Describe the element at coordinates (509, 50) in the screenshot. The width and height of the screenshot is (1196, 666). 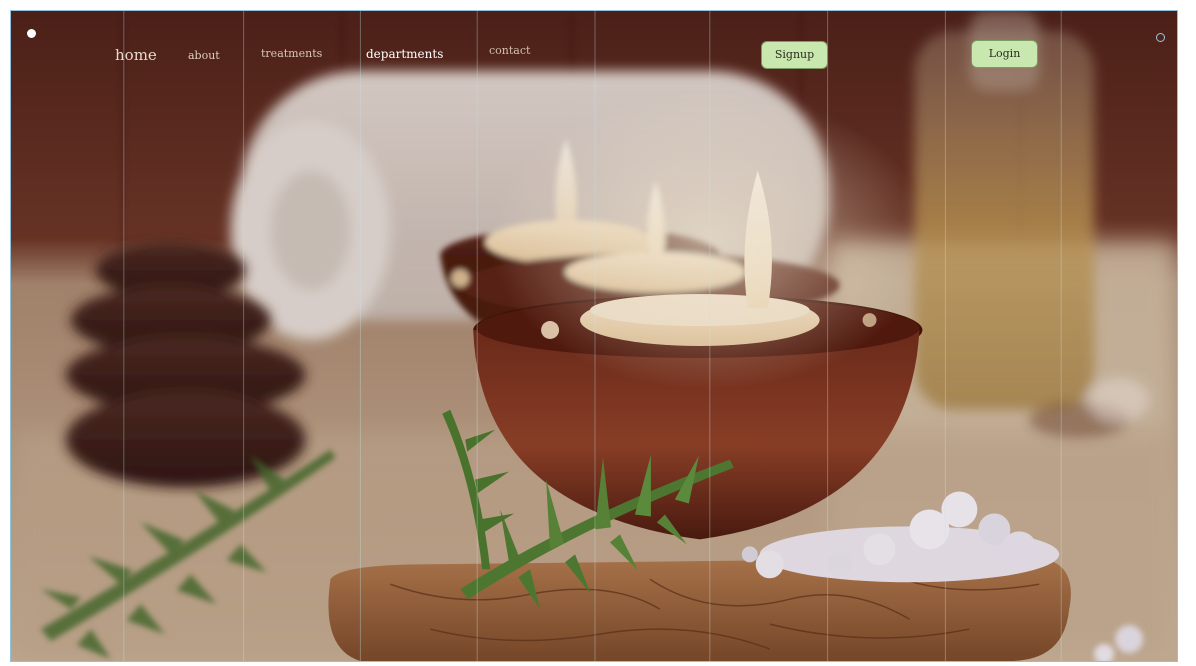
I see `nav-link-contact: contact` at that location.